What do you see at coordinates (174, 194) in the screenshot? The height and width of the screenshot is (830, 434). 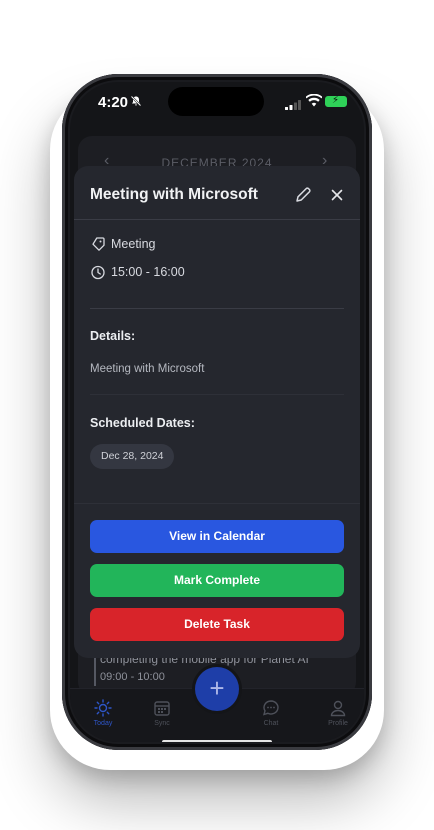 I see `modal-title: Meeting with Microsoft` at bounding box center [174, 194].